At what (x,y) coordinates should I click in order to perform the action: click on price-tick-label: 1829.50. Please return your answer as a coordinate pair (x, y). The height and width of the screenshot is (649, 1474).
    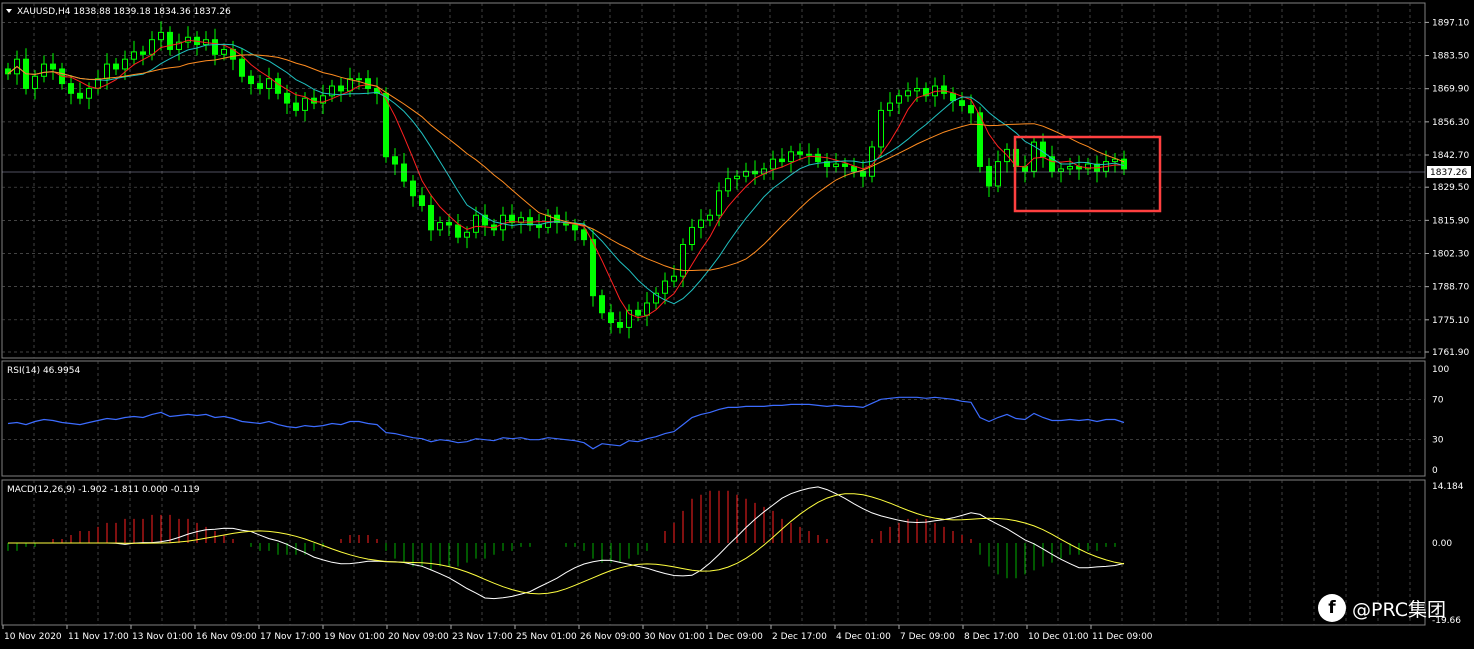
    Looking at the image, I should click on (1450, 188).